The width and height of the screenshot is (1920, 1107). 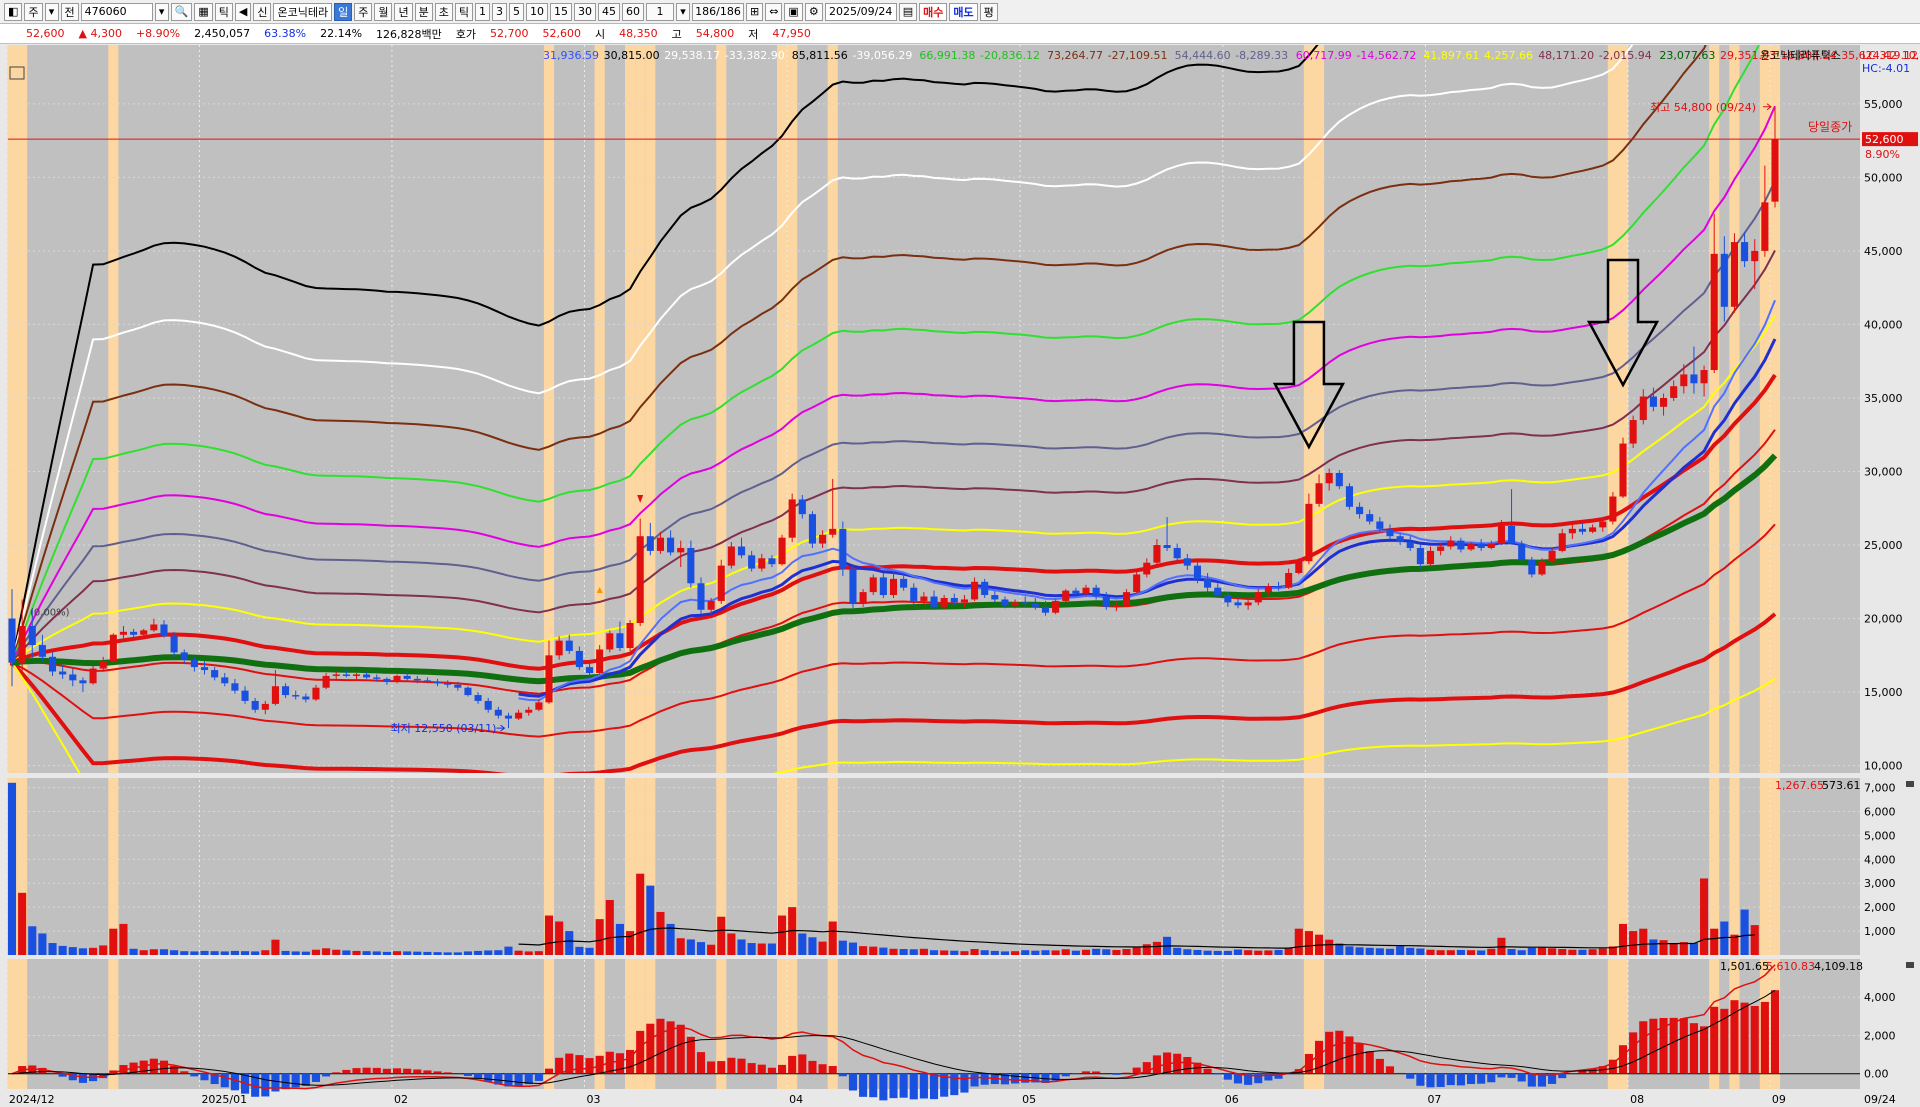 I want to click on change-value: ▲ 4,300, so click(x=100, y=33).